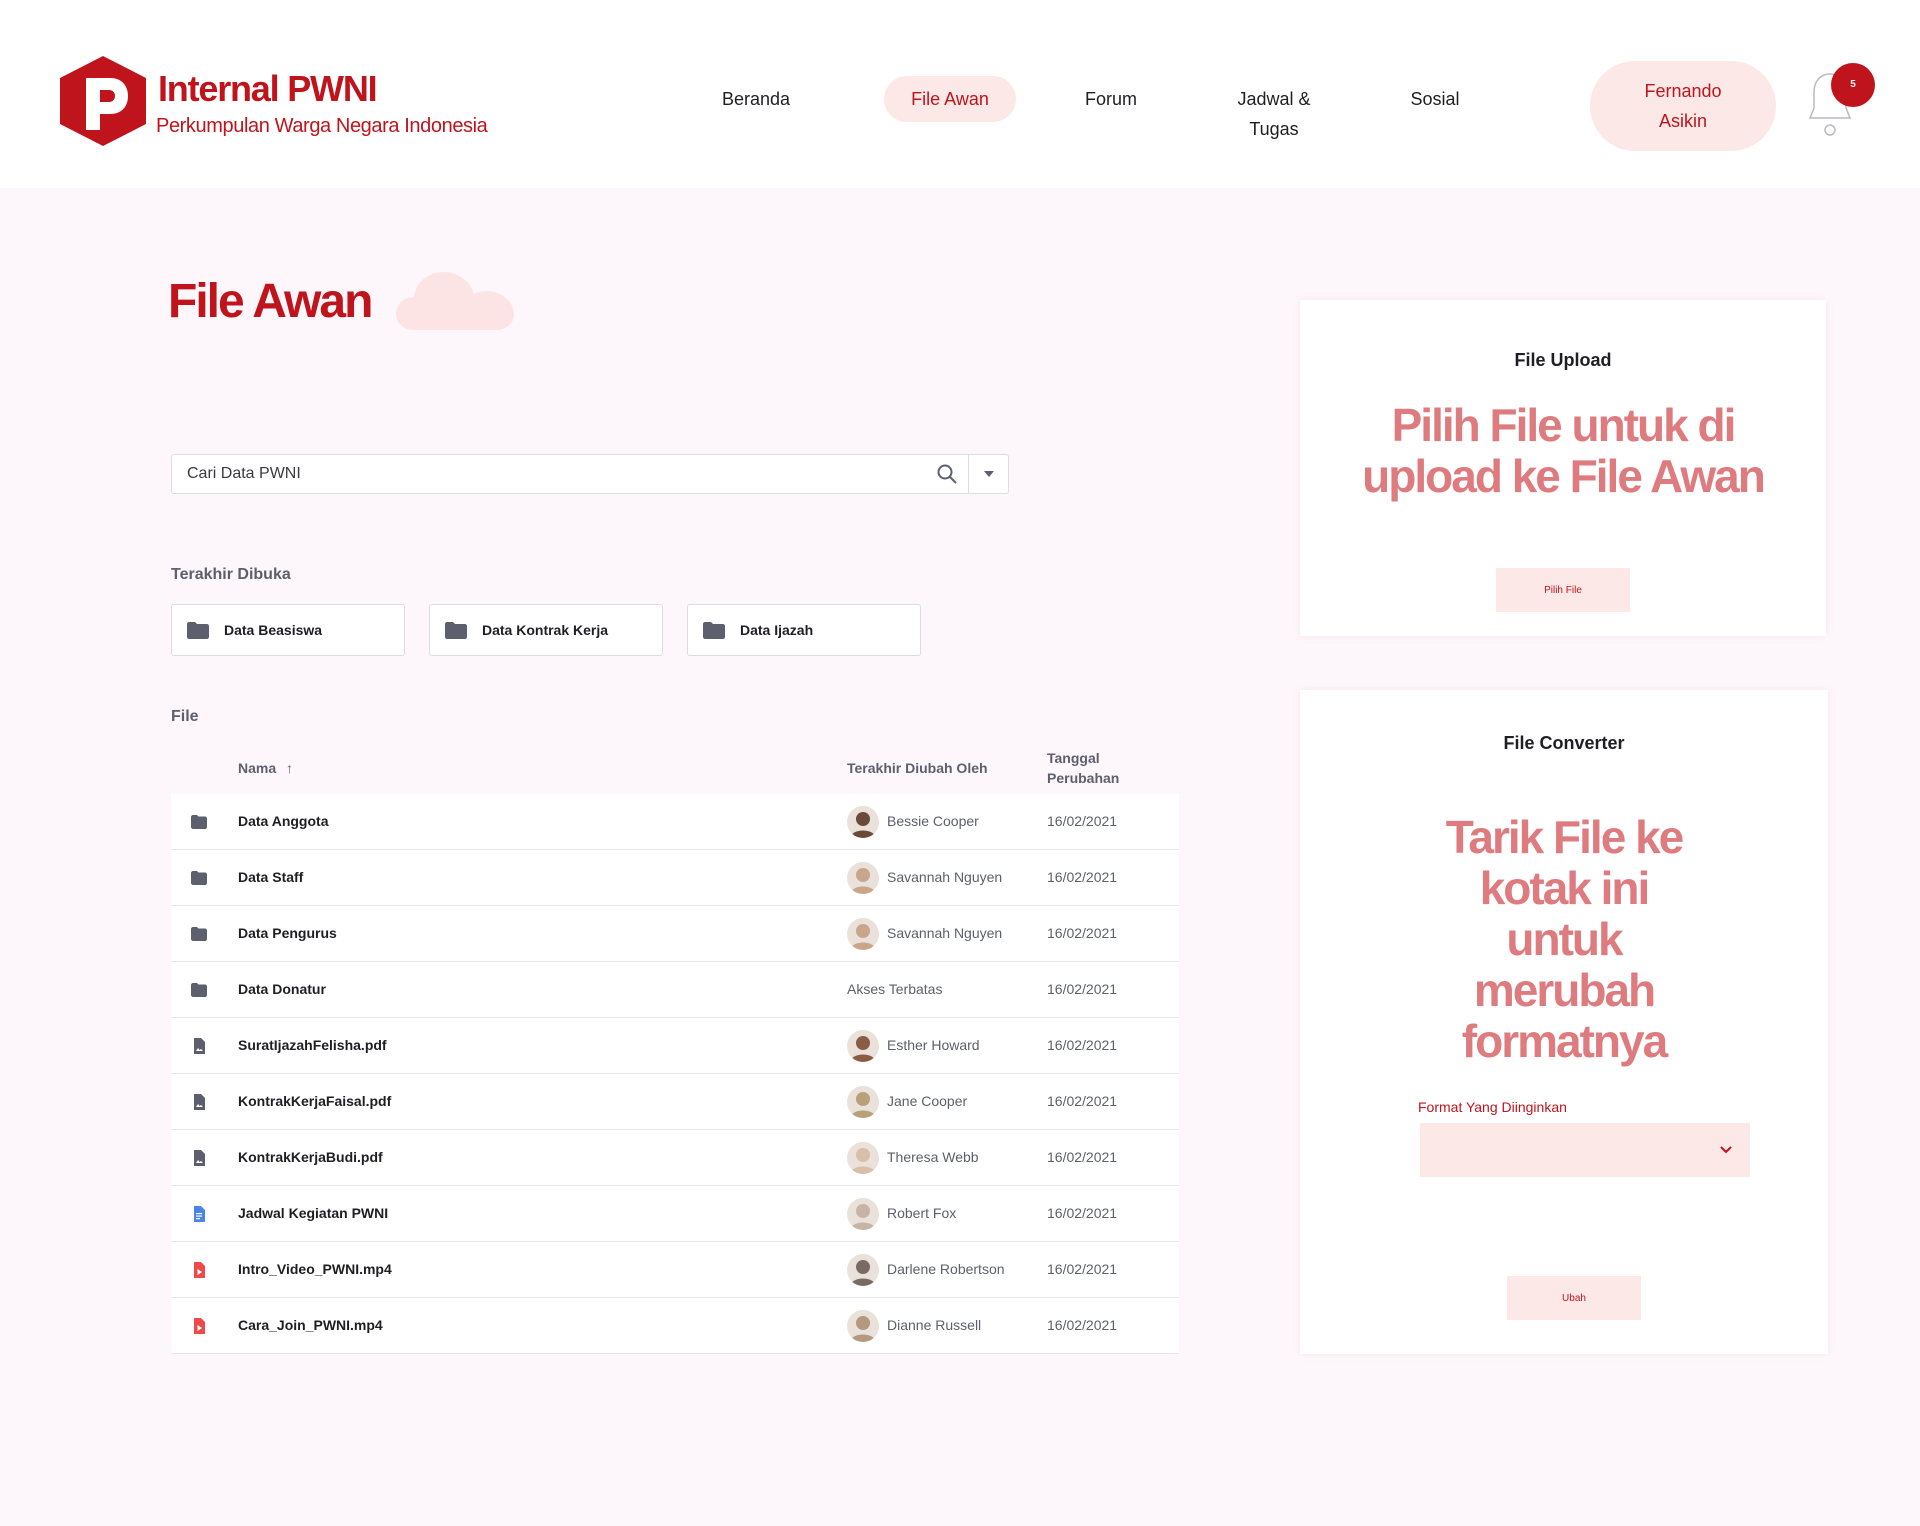  I want to click on column-header-date: Tanggal Perubahan, so click(1083, 768).